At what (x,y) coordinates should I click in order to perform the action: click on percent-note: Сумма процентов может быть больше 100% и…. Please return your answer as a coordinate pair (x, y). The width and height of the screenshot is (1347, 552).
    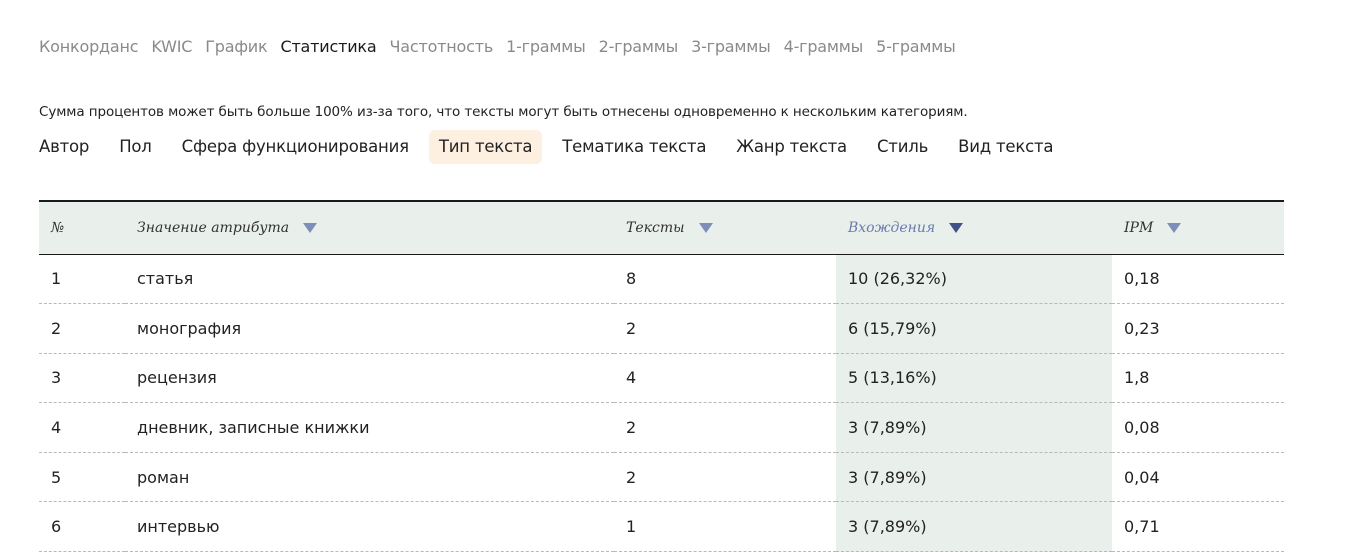
    Looking at the image, I should click on (503, 112).